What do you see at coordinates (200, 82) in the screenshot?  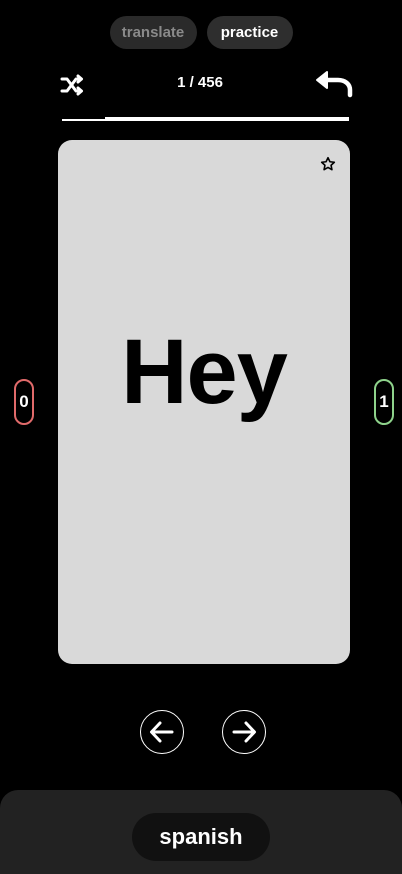 I see `card-counter: 1 / 456` at bounding box center [200, 82].